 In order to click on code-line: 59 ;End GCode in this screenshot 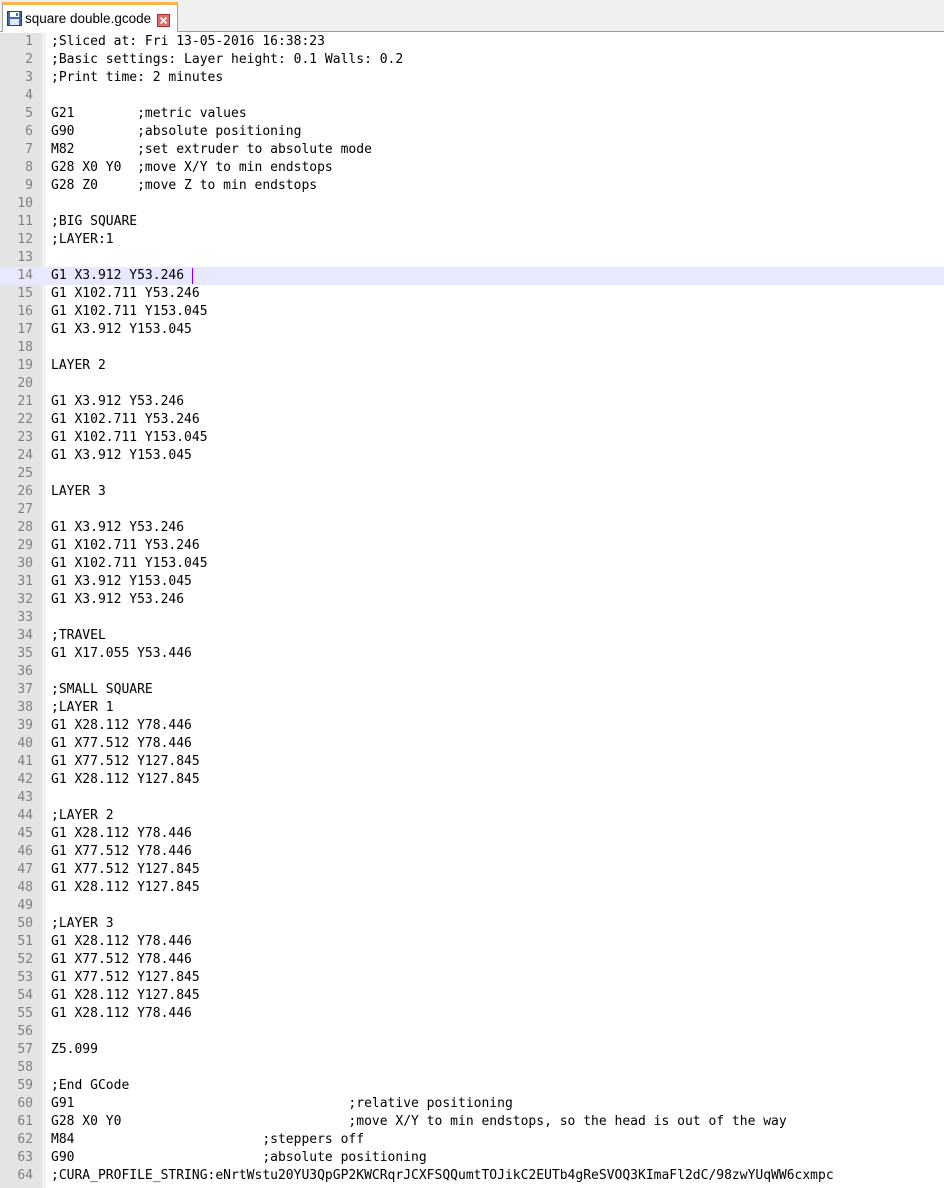, I will do `click(472, 1086)`.